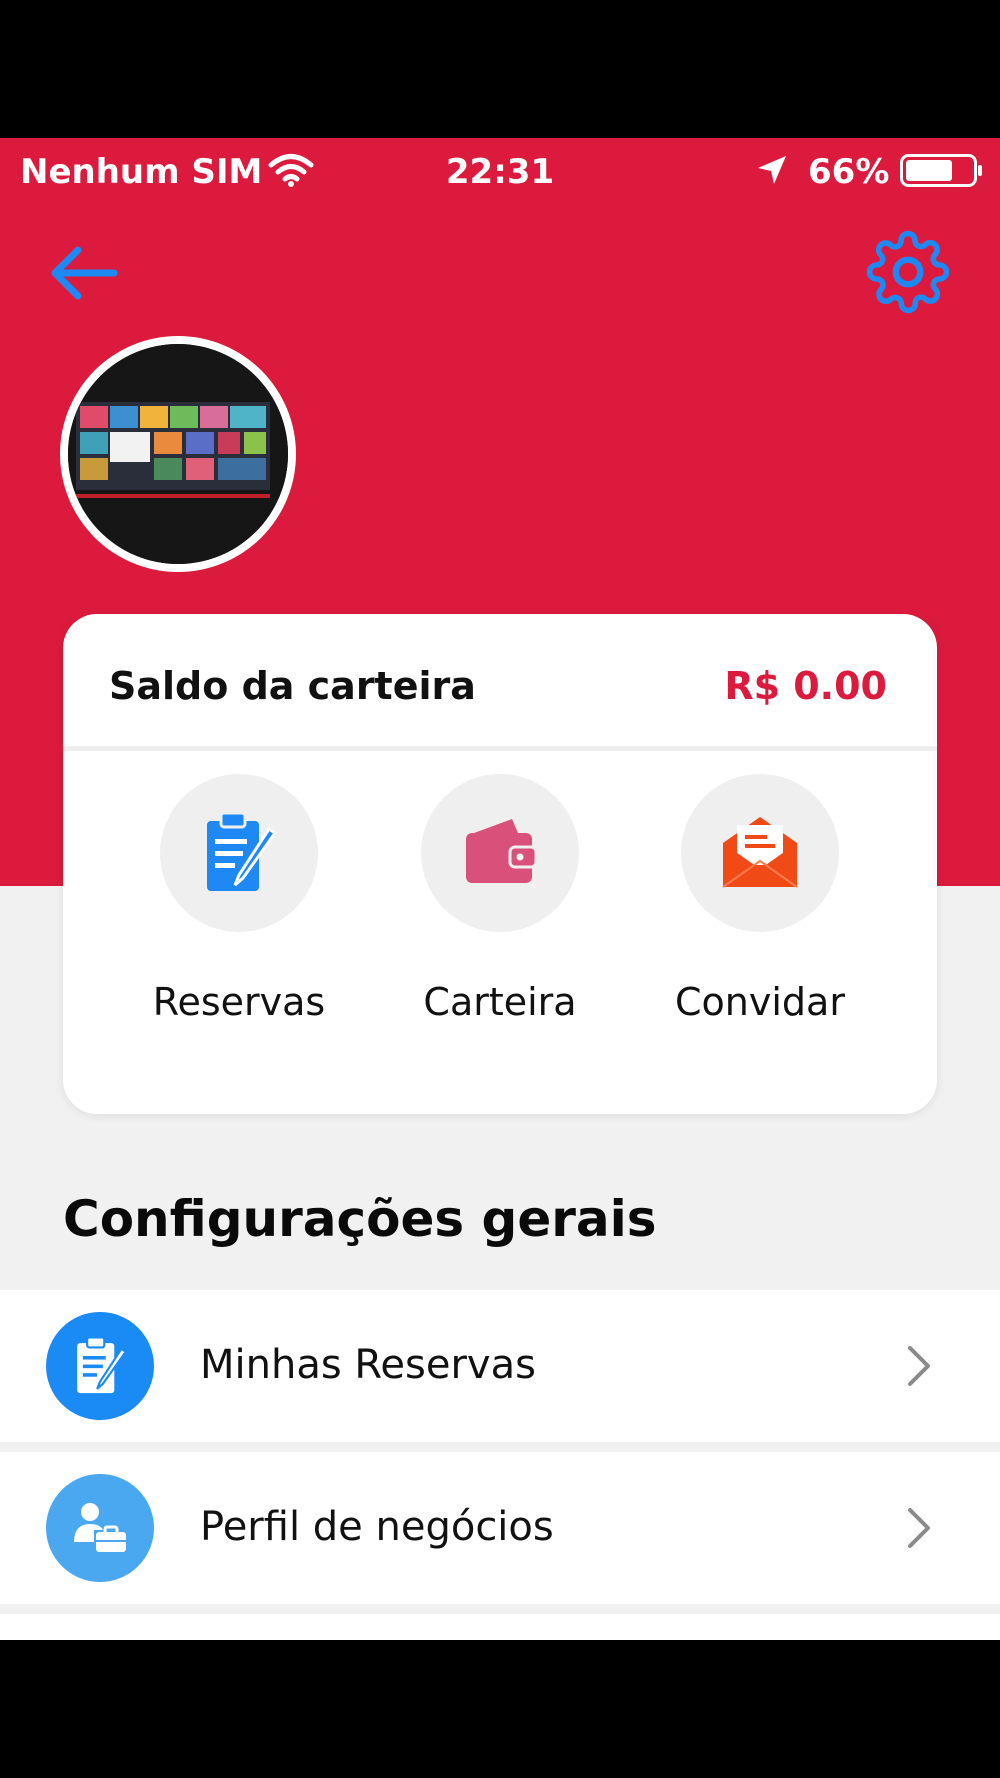  I want to click on location-arrow-icon, so click(772, 174).